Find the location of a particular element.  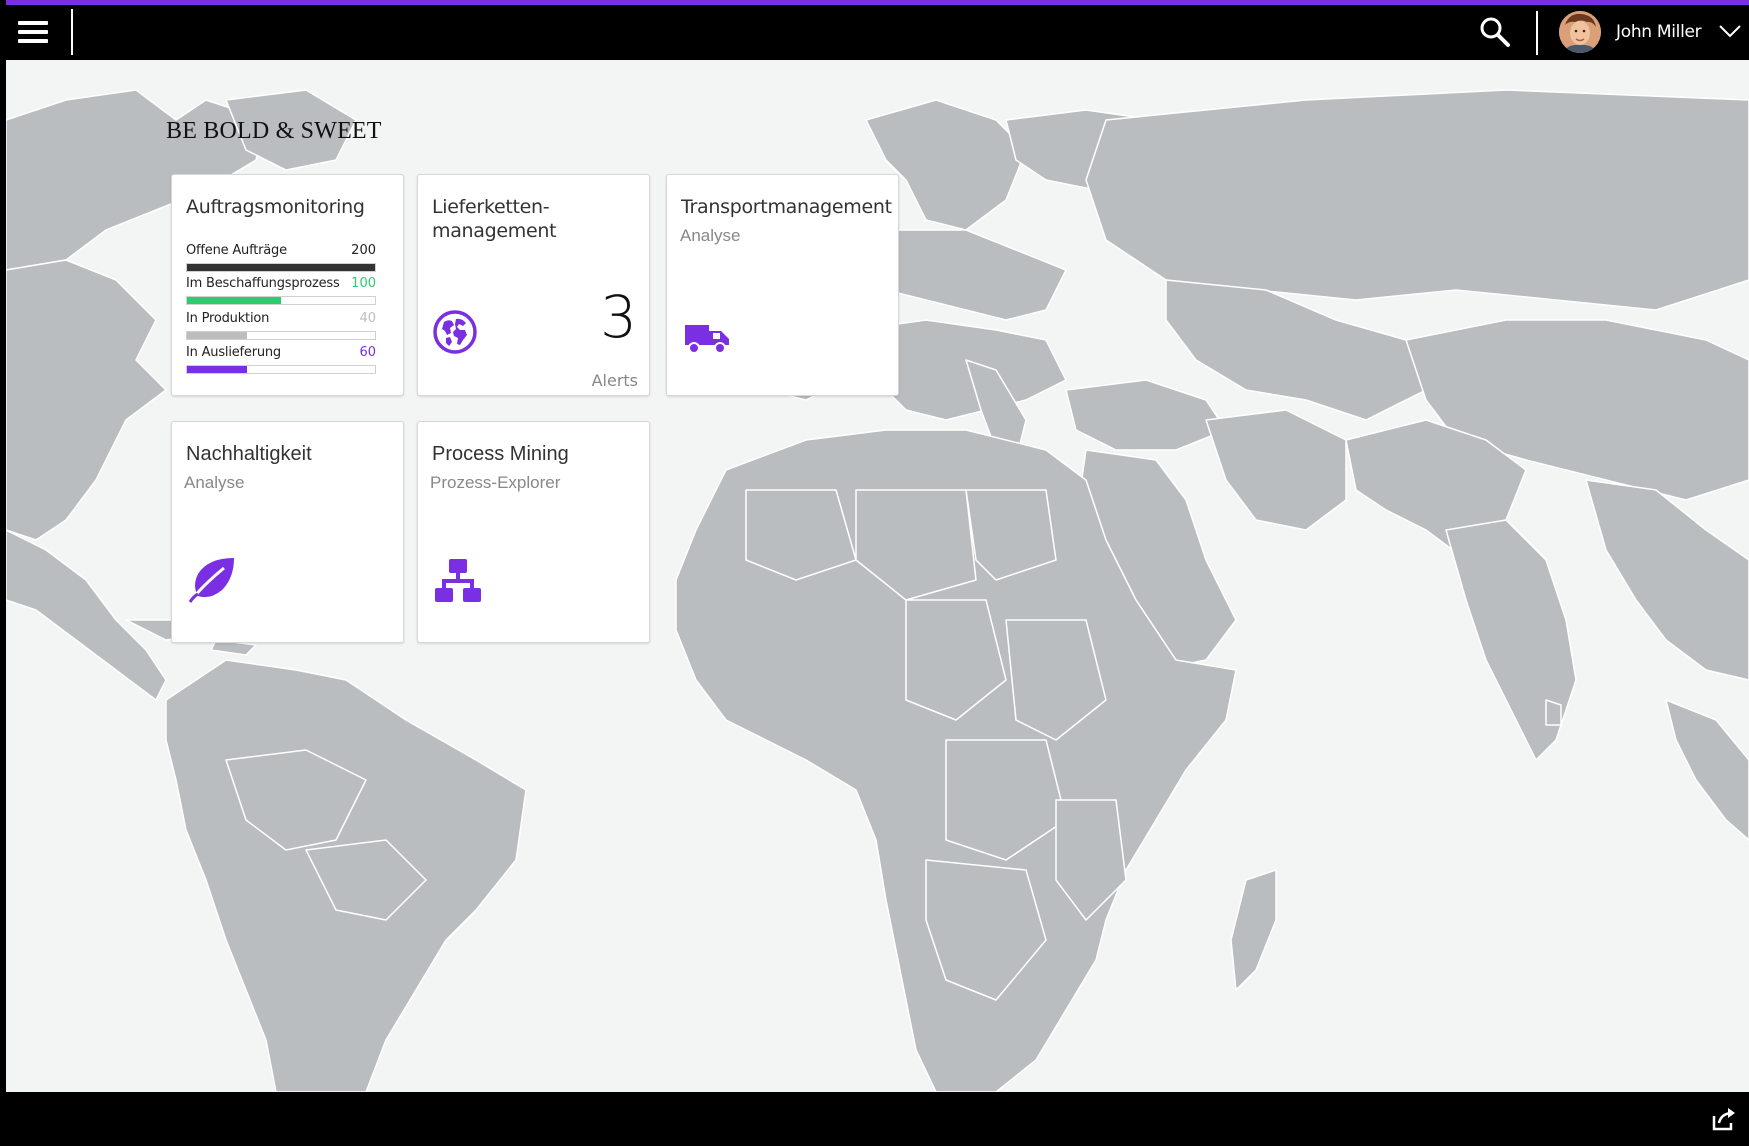

tile-nachhaltigkeit: Nachhaltigkeit Analyse is located at coordinates (287, 532).